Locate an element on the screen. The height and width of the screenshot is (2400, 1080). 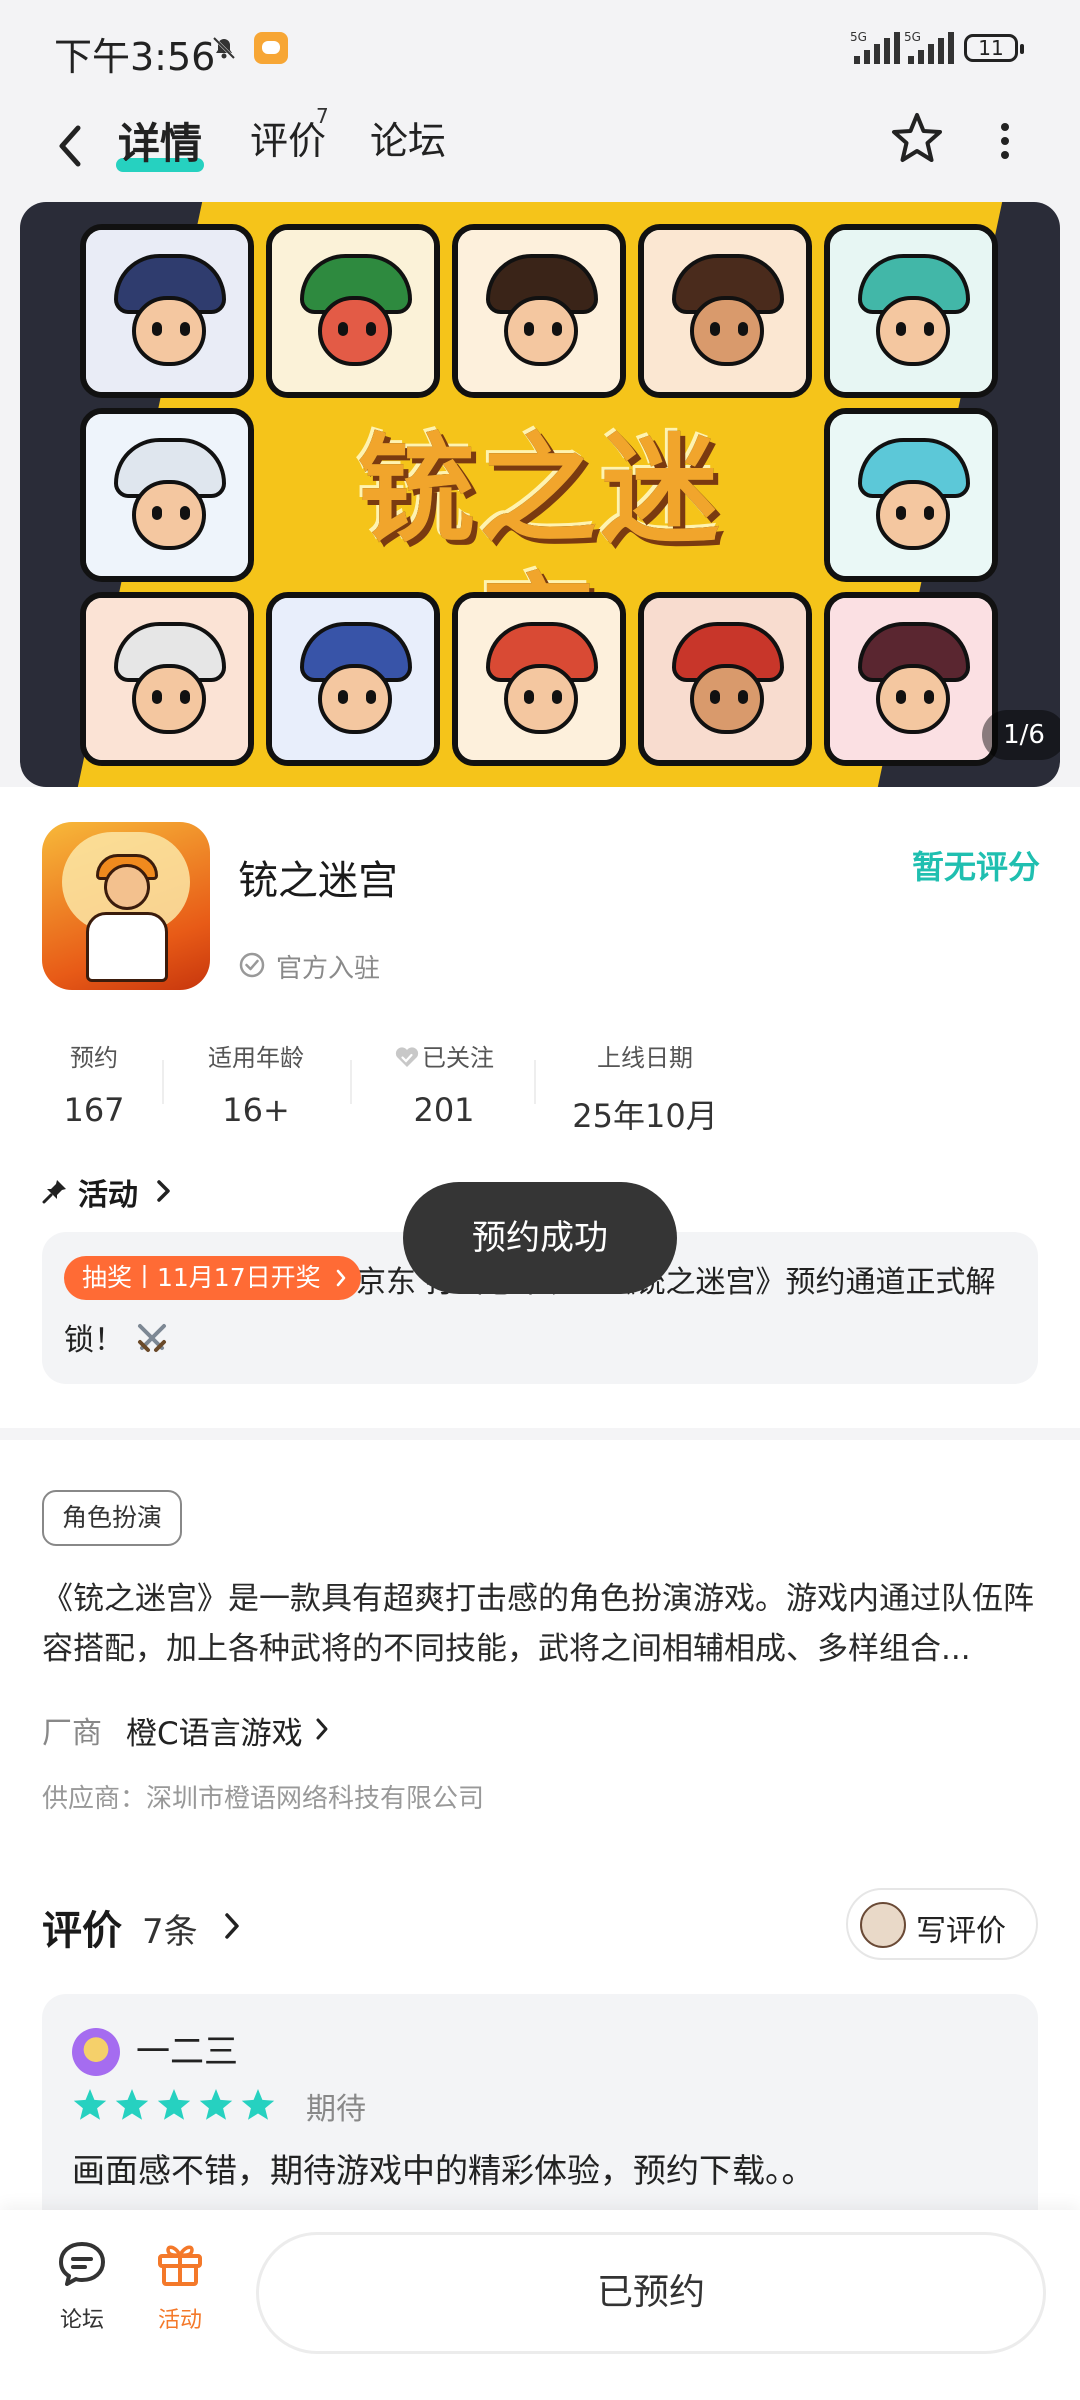
bottom-action-bar: 论坛 活动 已预约 is located at coordinates (540, 2305).